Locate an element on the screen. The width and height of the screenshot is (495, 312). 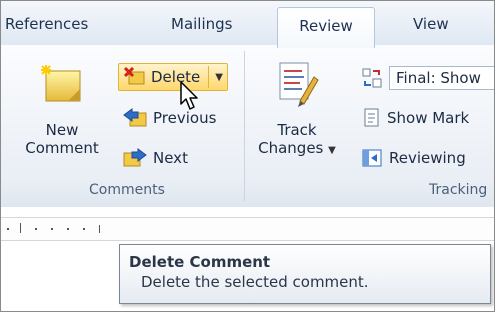
new-comment-label-2: Comment is located at coordinates (62, 148).